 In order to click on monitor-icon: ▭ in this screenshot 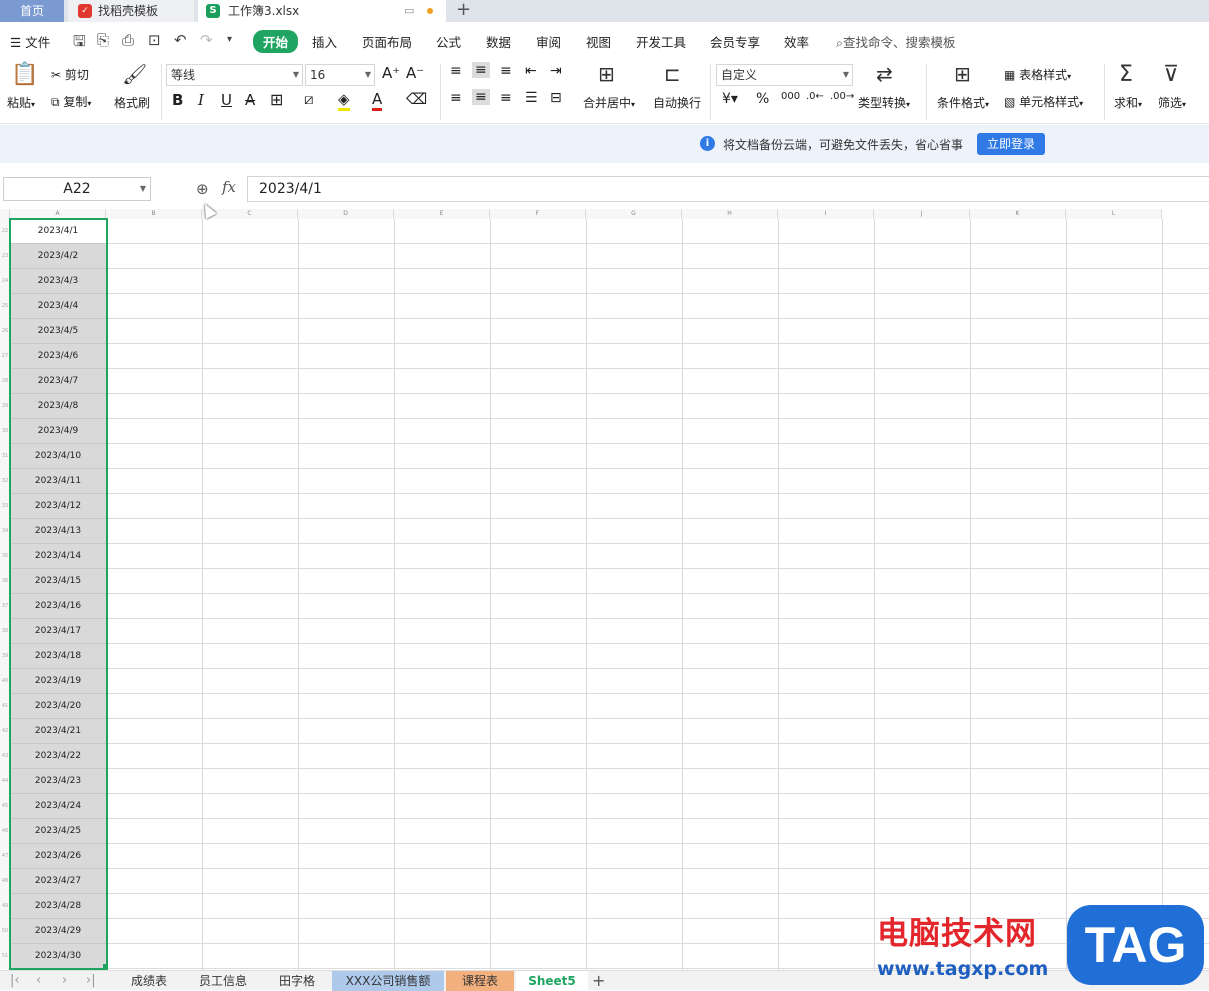, I will do `click(409, 11)`.